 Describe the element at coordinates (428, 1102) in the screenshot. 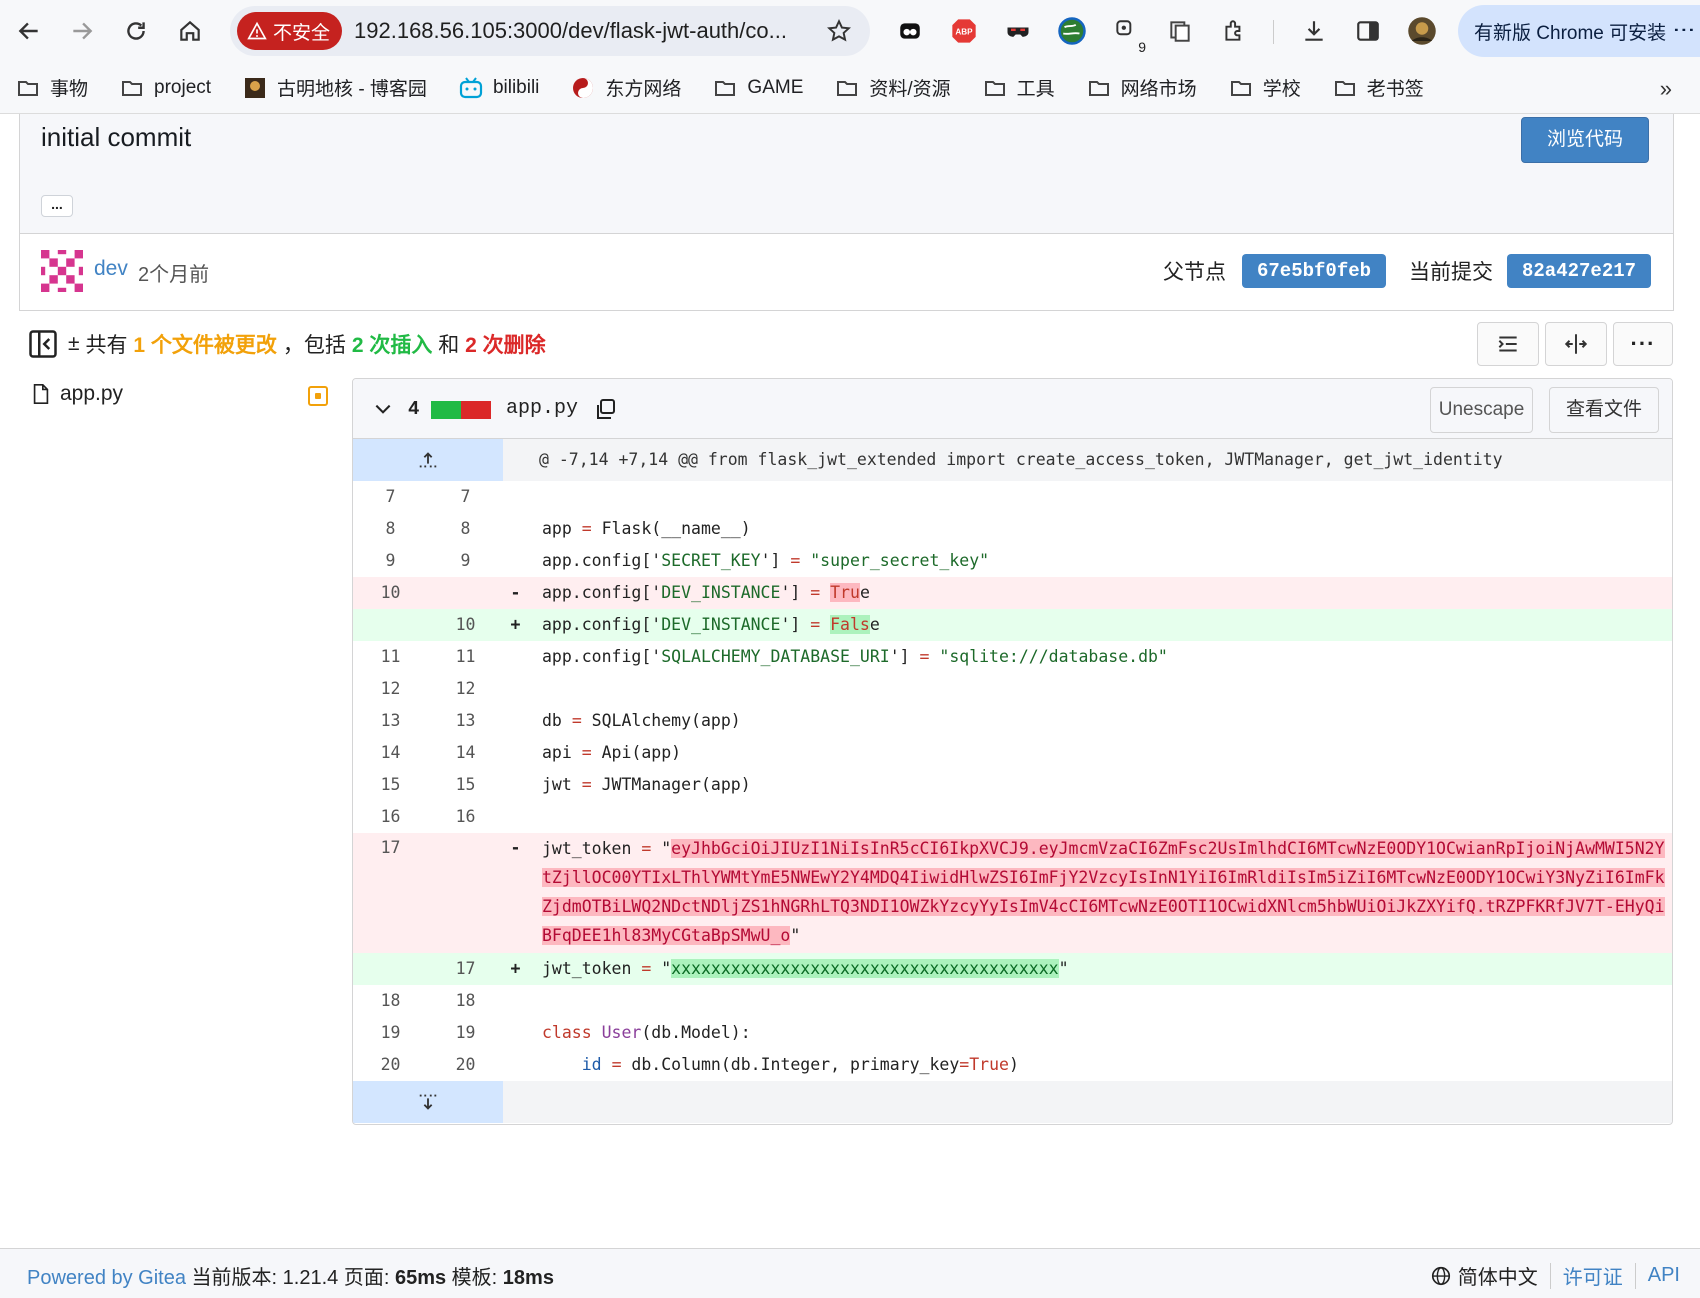

I see `expand-down-button` at that location.